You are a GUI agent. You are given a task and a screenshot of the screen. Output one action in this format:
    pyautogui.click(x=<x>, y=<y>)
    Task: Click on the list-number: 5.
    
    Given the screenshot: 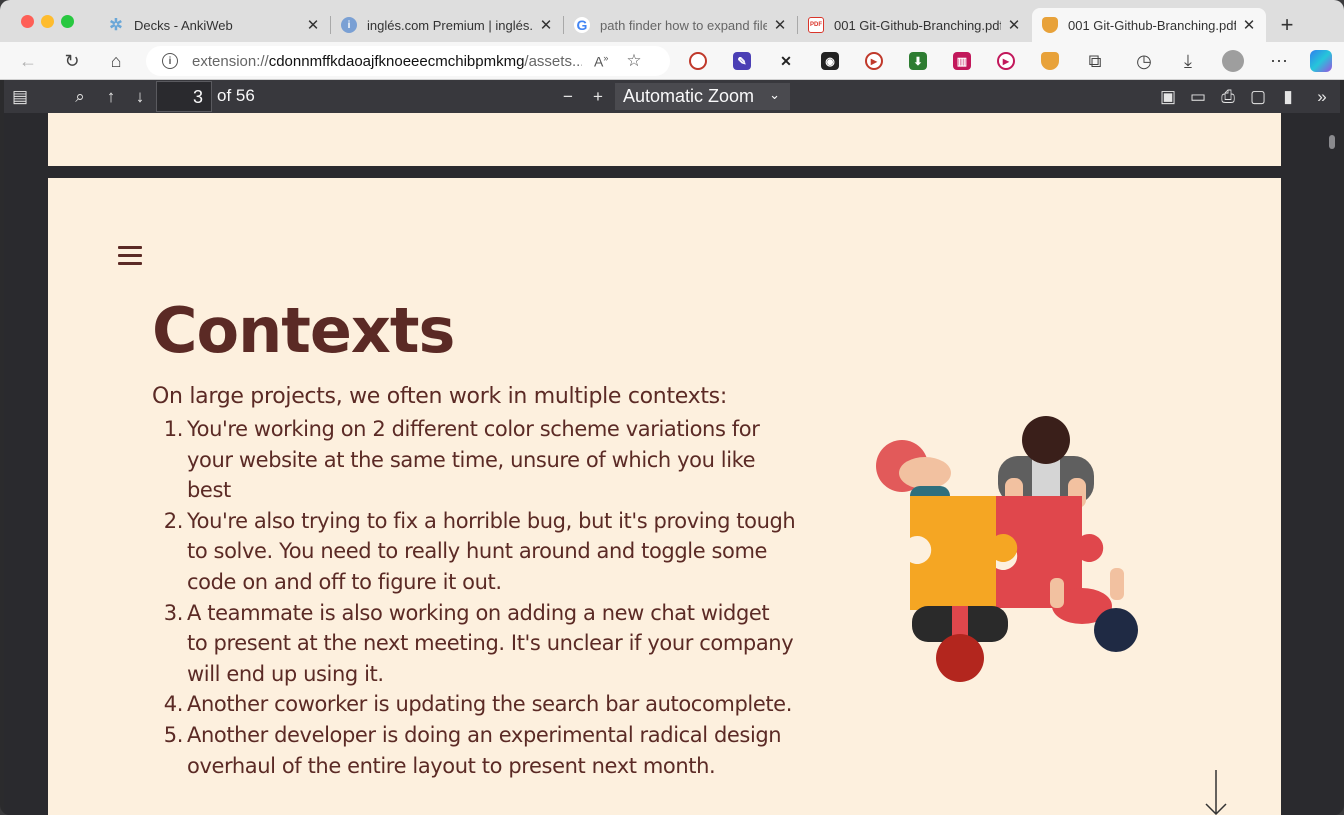 What is the action you would take?
    pyautogui.click(x=173, y=734)
    